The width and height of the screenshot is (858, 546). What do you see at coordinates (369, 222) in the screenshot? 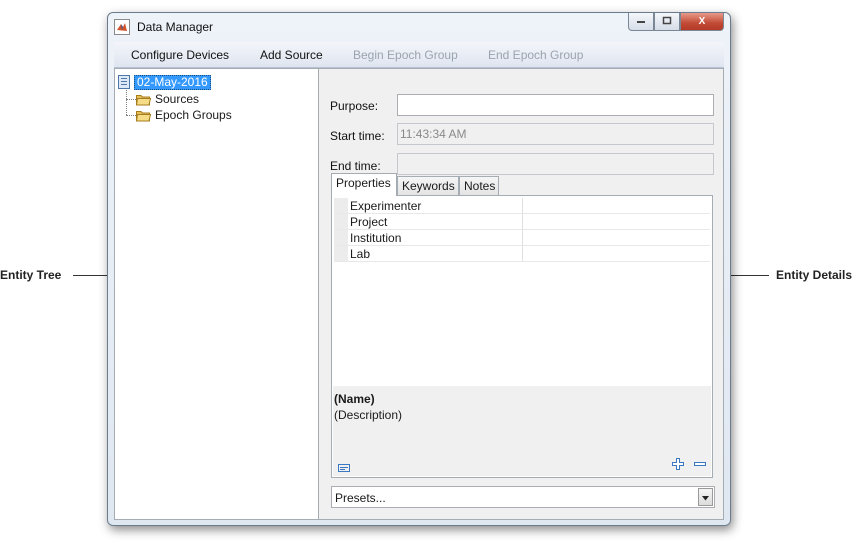
I see `property-name: Project` at bounding box center [369, 222].